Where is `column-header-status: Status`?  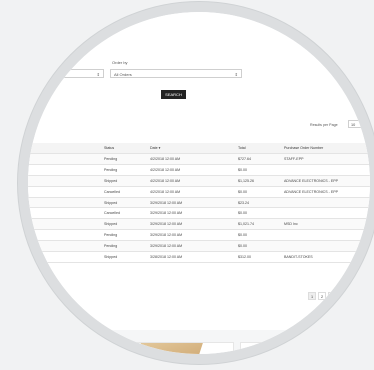
column-header-status: Status is located at coordinates (125, 148).